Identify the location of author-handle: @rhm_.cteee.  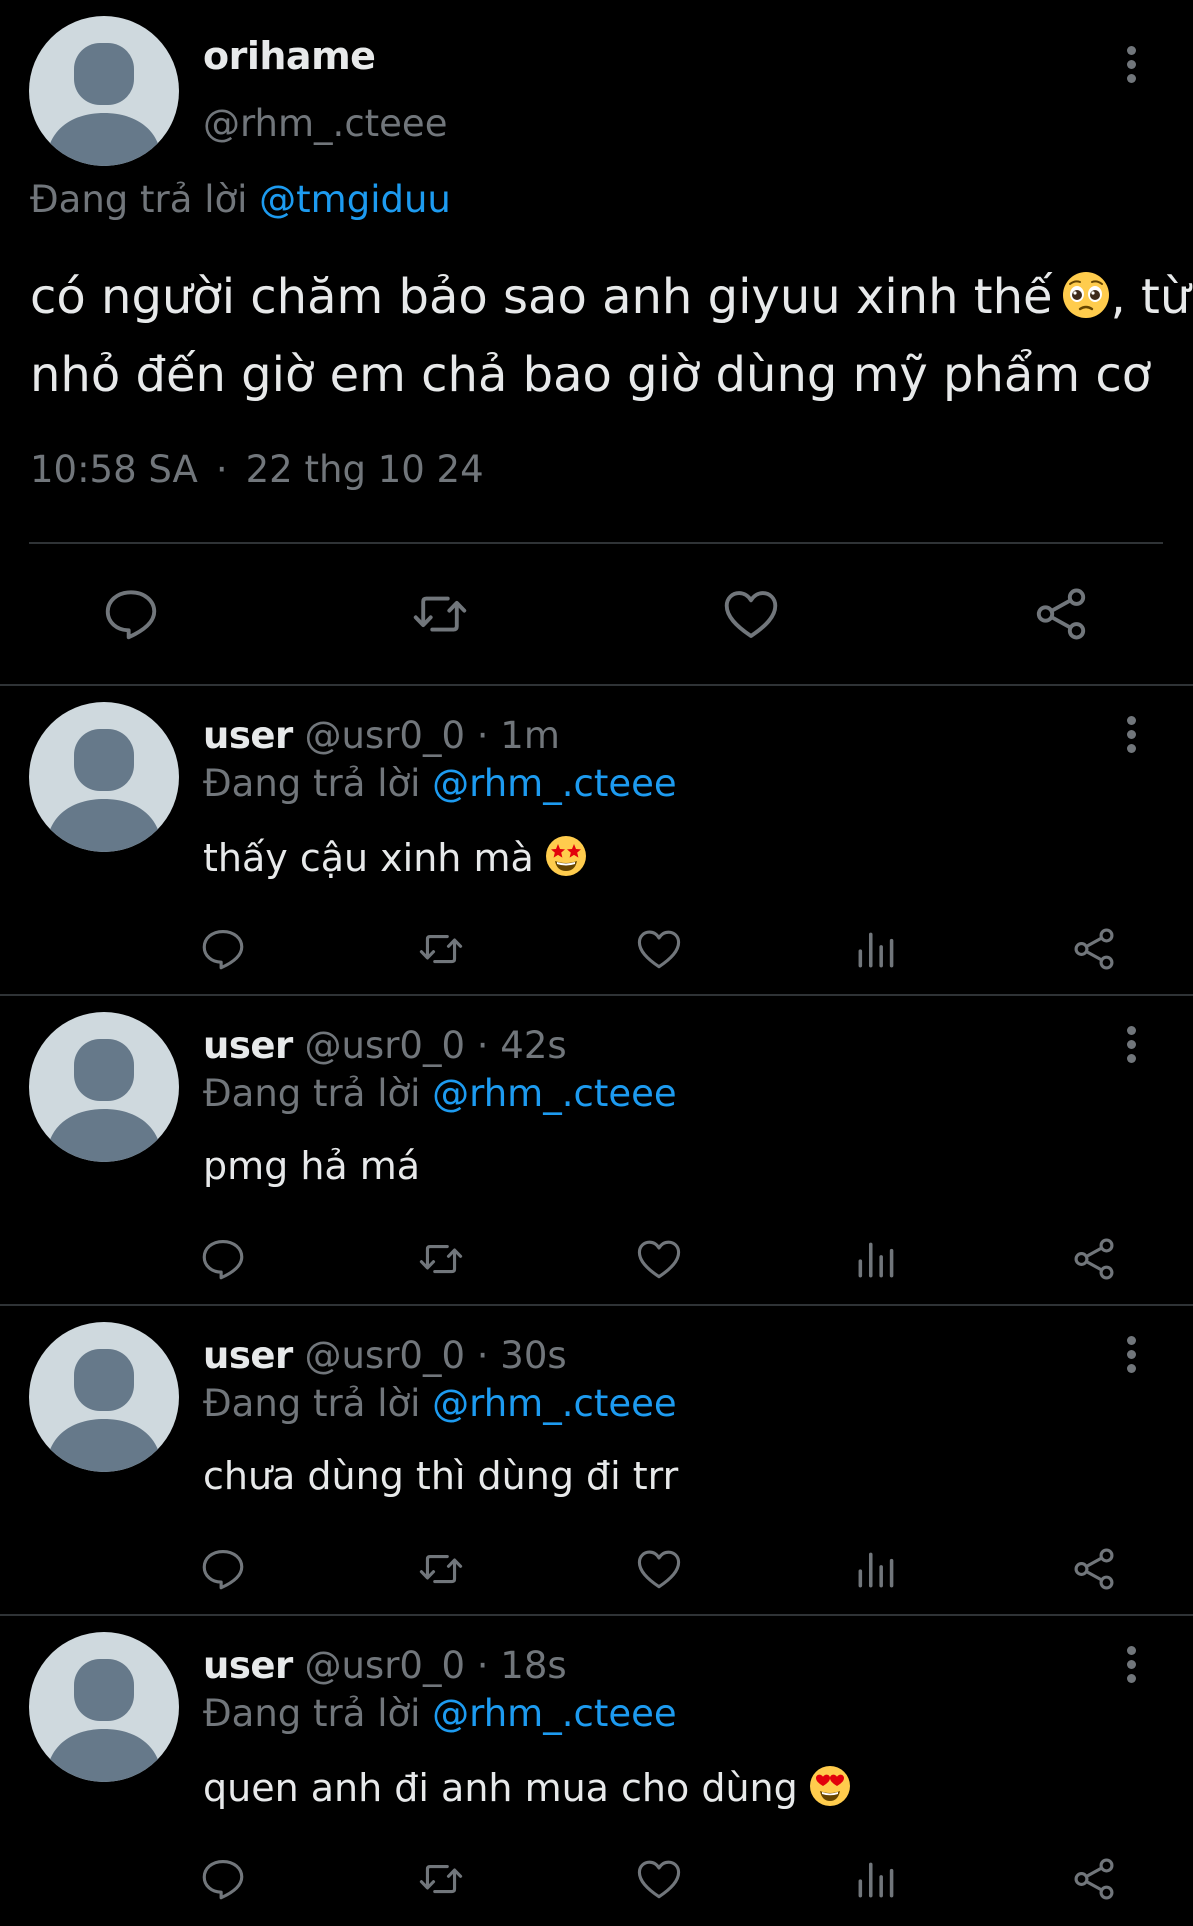
(325, 123).